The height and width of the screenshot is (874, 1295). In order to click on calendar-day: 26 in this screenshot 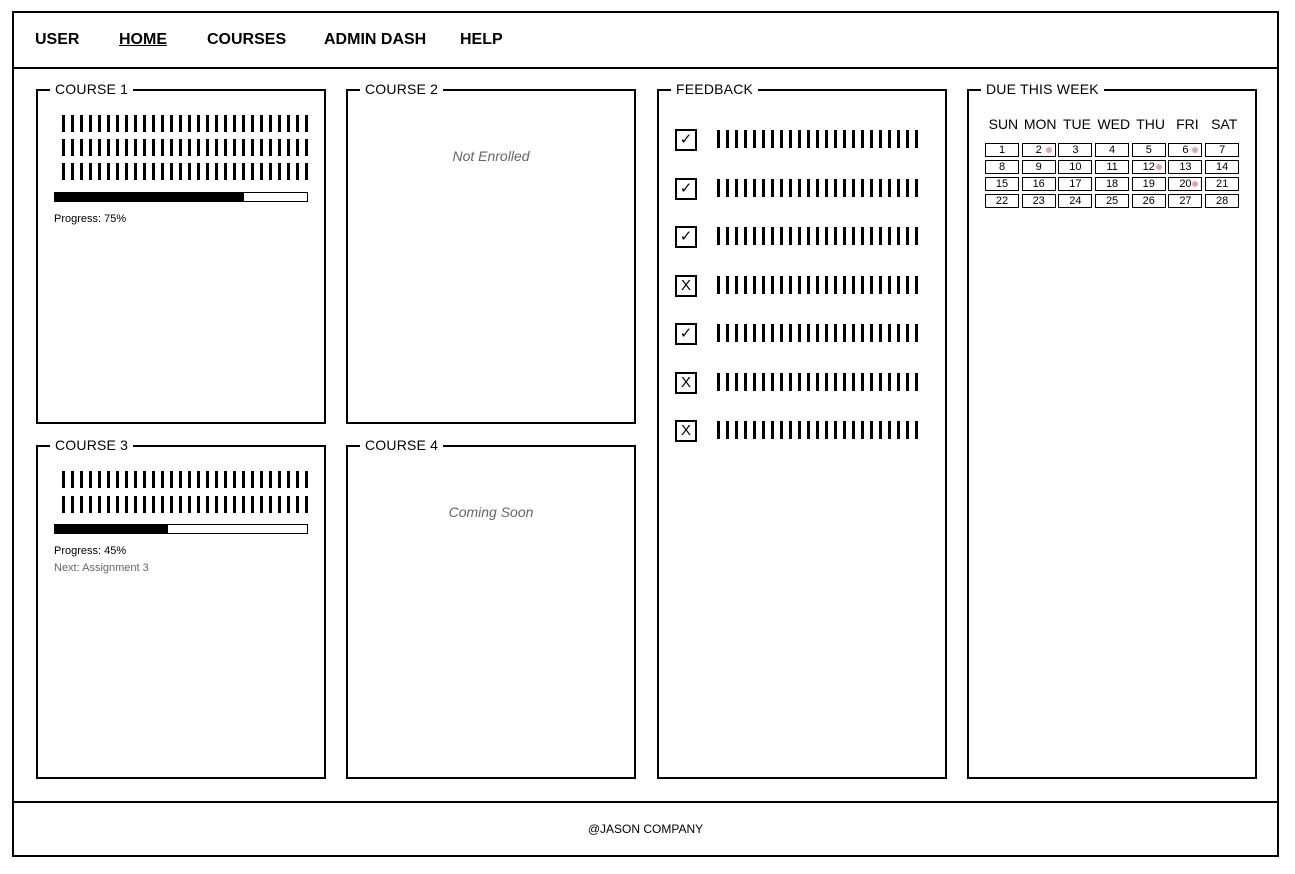, I will do `click(1148, 201)`.